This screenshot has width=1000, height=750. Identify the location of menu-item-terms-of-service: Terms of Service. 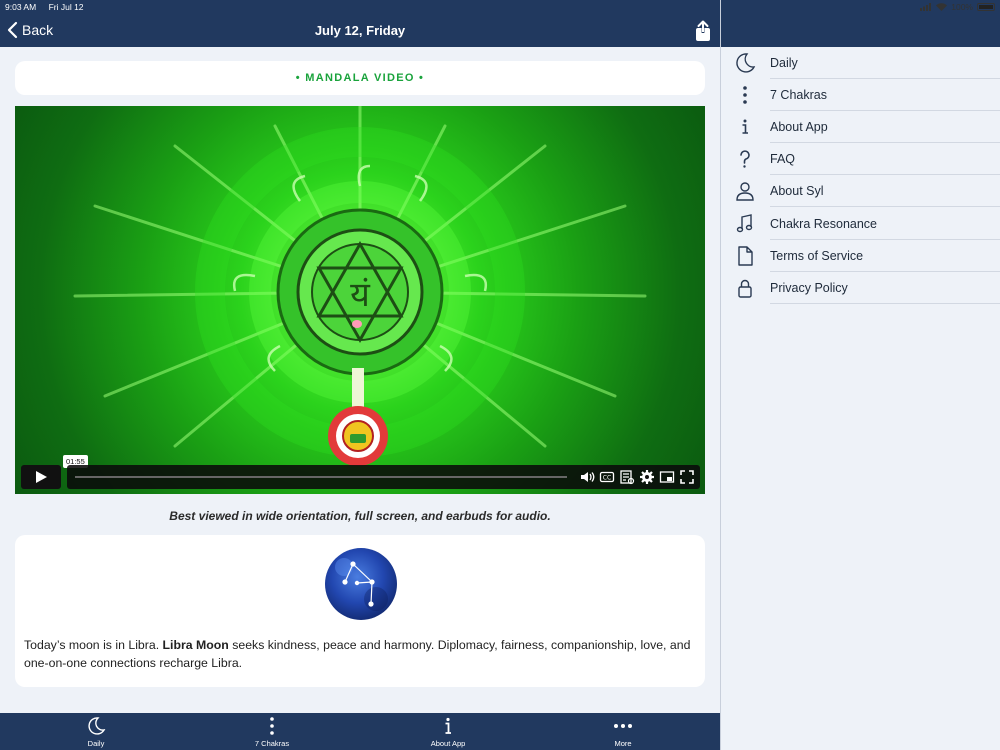
(860, 256).